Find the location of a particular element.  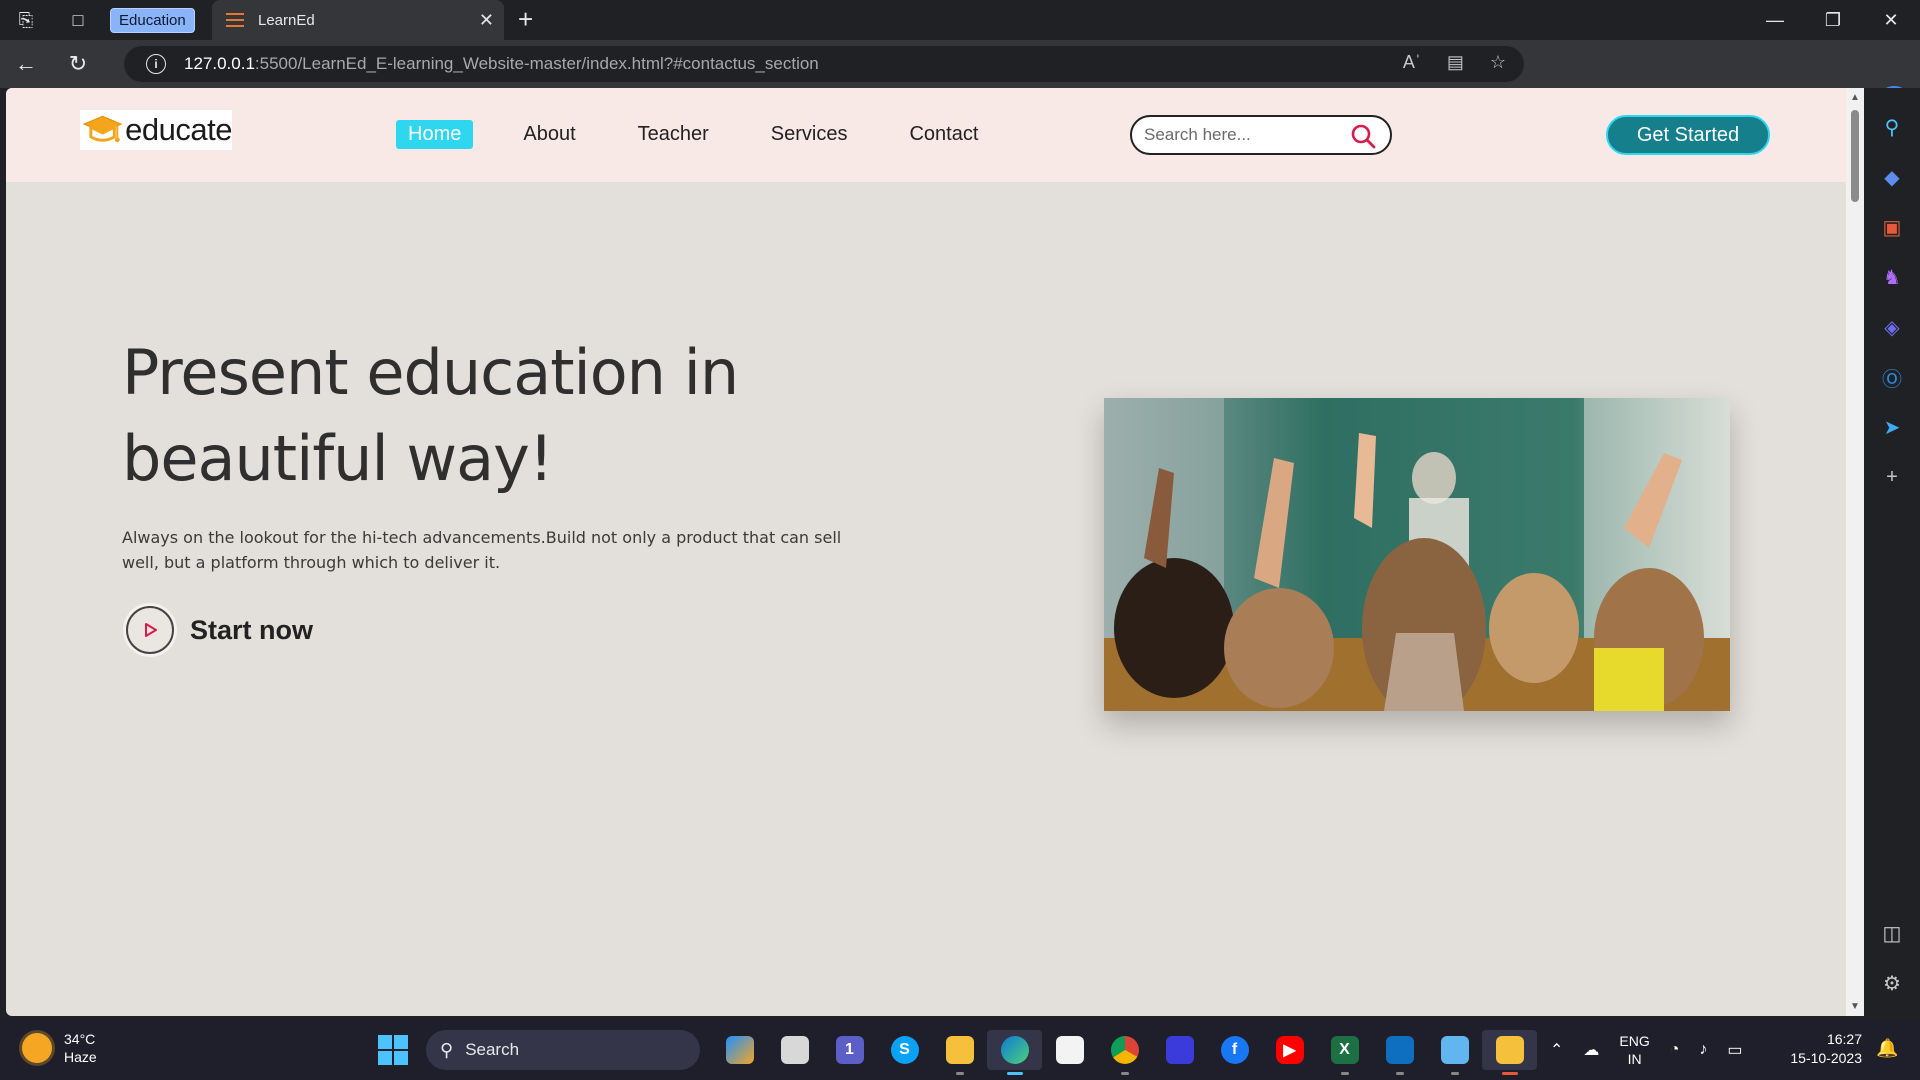

site-search is located at coordinates (1261, 135).